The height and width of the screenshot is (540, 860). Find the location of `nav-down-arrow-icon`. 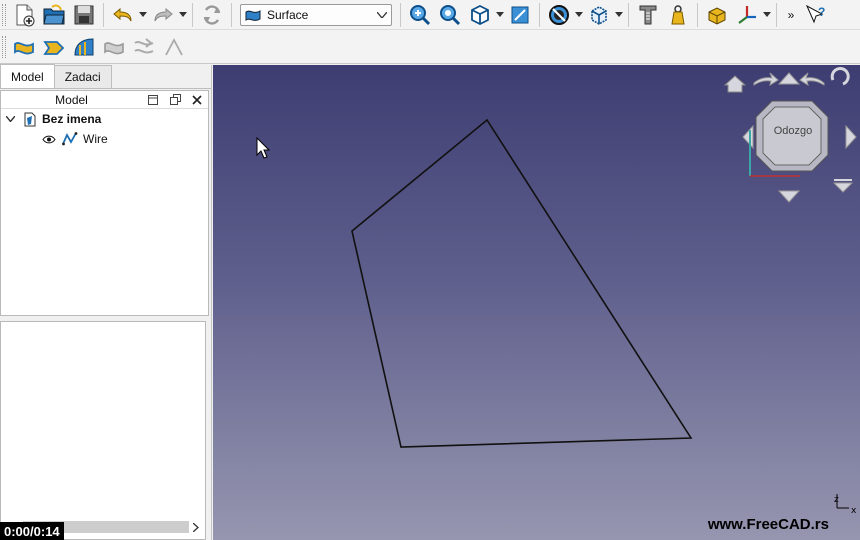

nav-down-arrow-icon is located at coordinates (789, 196).